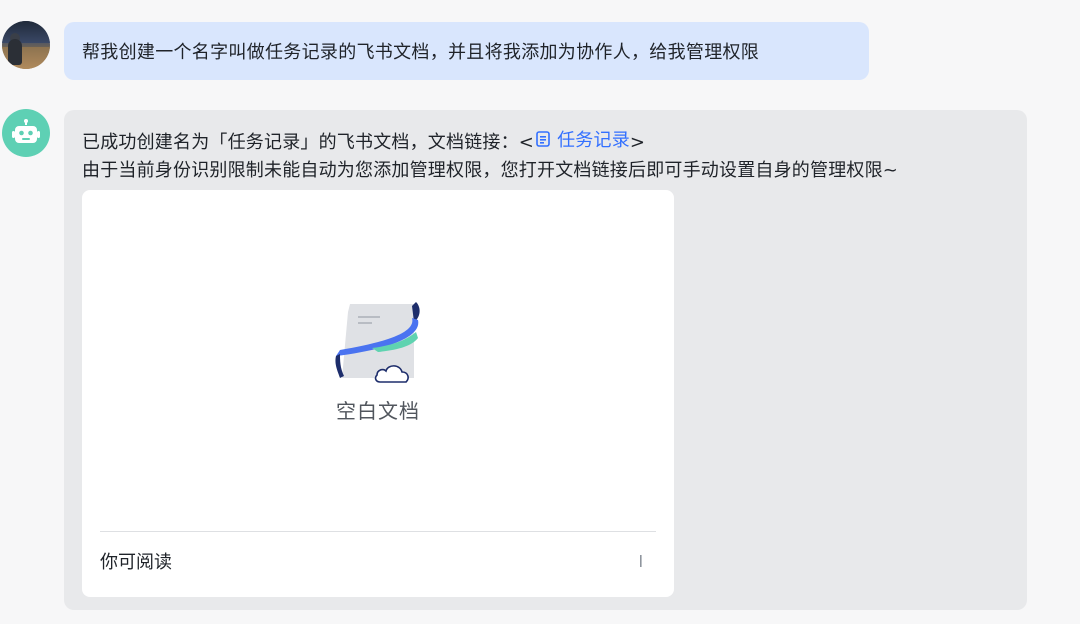 The image size is (1080, 624). Describe the element at coordinates (377, 342) in the screenshot. I see `blank-doc-illustration` at that location.